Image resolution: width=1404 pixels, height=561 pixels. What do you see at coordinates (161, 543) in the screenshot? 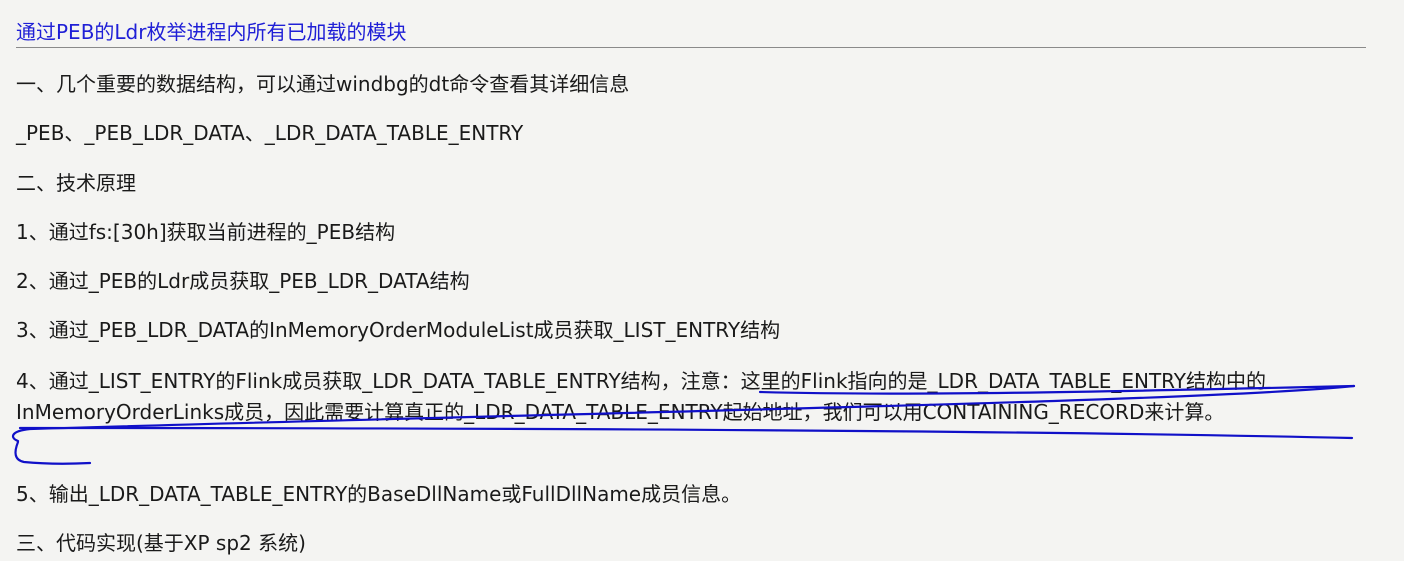
I see `section-3-heading: 三、代码实现(基于XP sp2 系统)` at bounding box center [161, 543].